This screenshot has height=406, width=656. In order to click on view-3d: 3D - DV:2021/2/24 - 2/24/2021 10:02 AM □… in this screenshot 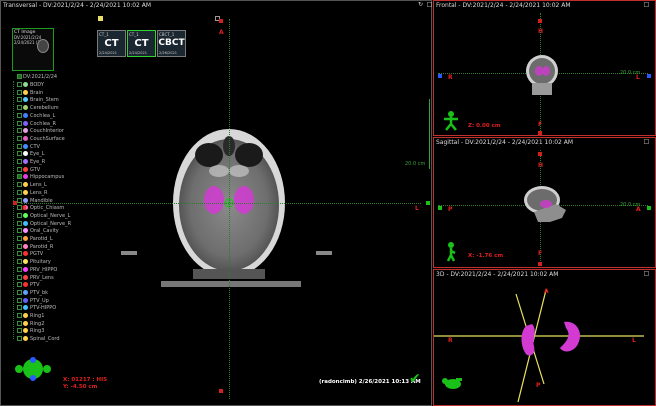, I will do `click(544, 337)`.